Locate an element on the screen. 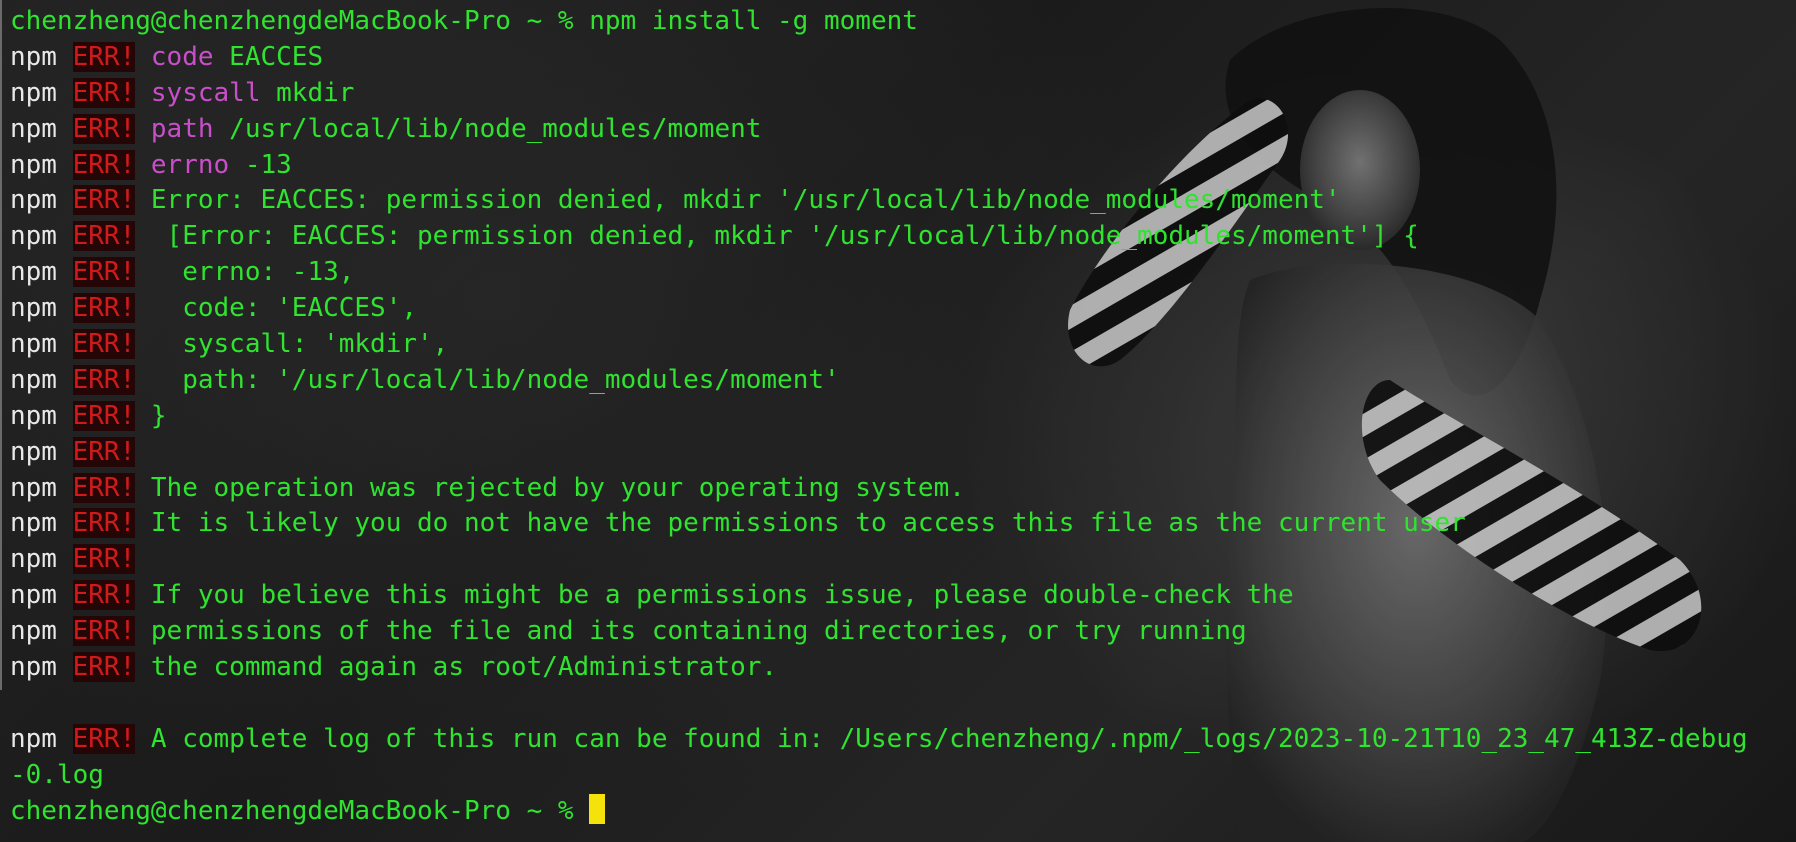 Image resolution: width=1796 pixels, height=842 pixels. npm-err-line: npm ERR! } is located at coordinates (879, 417).